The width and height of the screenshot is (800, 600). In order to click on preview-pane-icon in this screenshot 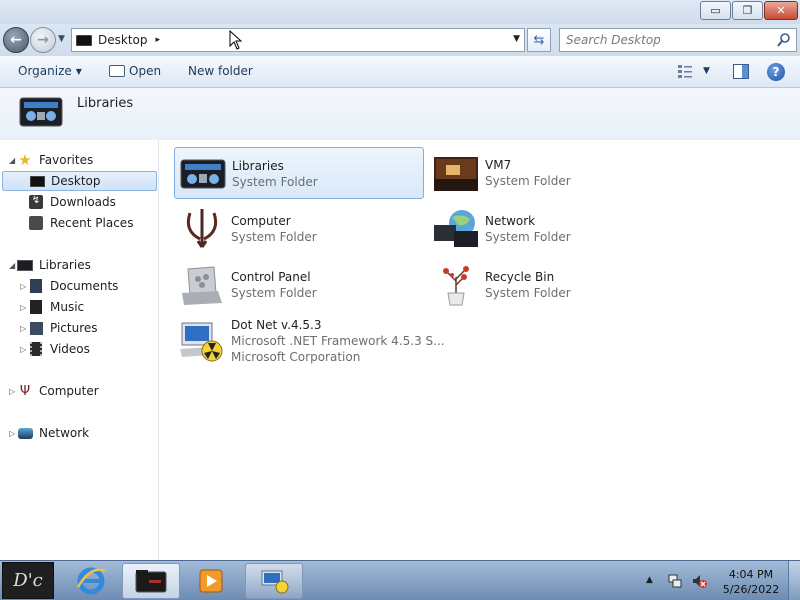, I will do `click(741, 71)`.